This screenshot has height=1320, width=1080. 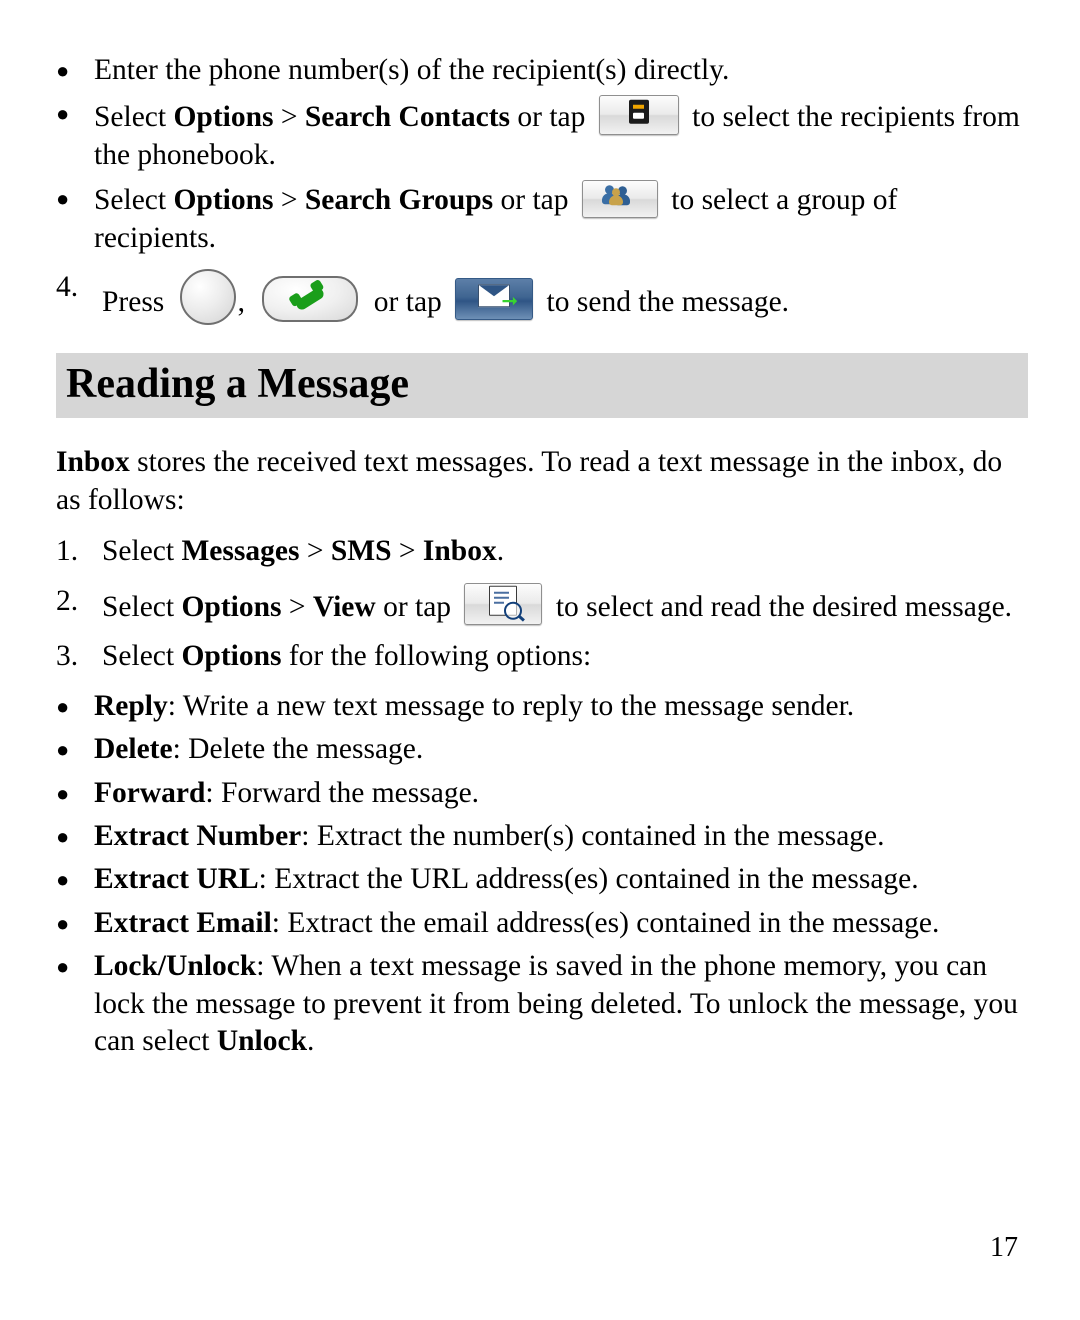 I want to click on option-item: ● Forward: Forward the message., so click(x=538, y=793).